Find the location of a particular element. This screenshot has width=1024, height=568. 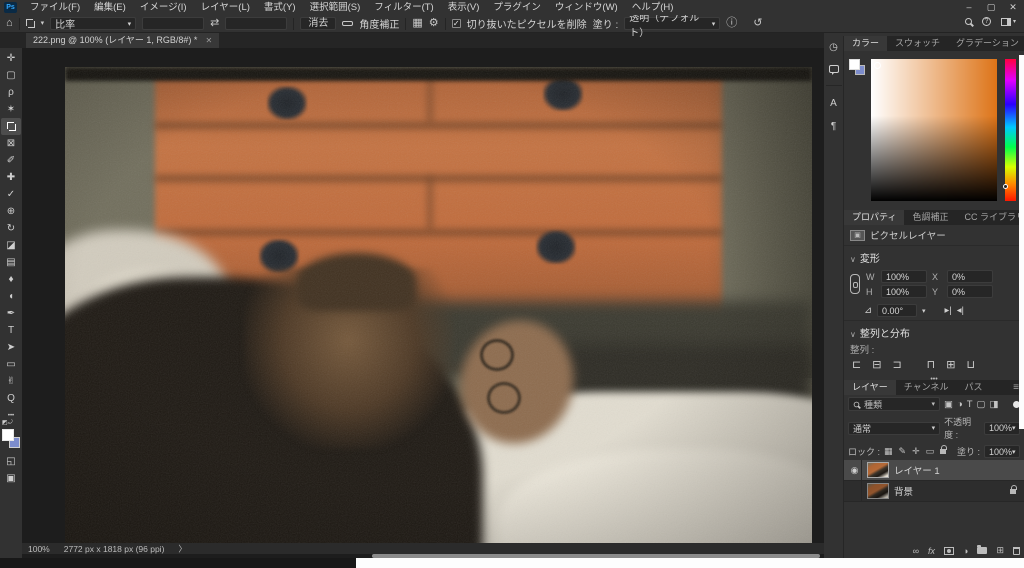

y-input: 0% is located at coordinates (970, 291).